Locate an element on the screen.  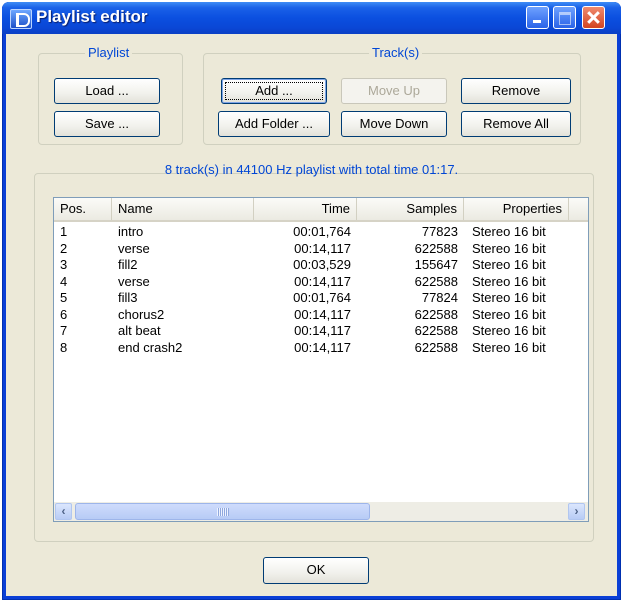
track-name: fill2 is located at coordinates (128, 264).